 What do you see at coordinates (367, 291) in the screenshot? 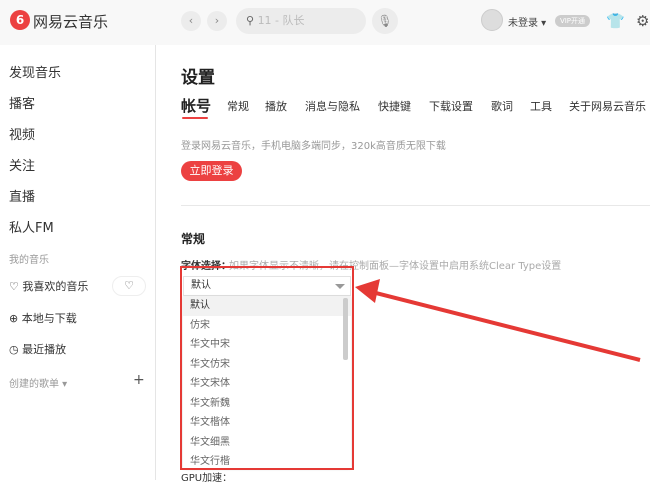
I see `arrow-head` at bounding box center [367, 291].